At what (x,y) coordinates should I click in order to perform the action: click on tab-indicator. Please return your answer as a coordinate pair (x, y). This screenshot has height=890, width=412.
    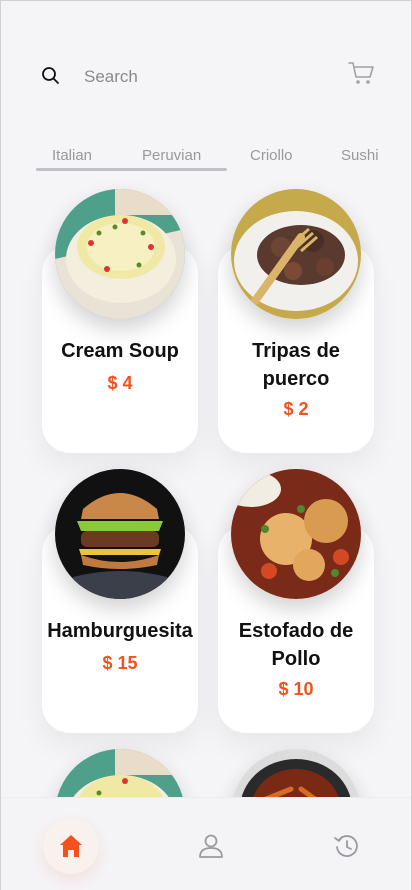
    Looking at the image, I should click on (131, 169).